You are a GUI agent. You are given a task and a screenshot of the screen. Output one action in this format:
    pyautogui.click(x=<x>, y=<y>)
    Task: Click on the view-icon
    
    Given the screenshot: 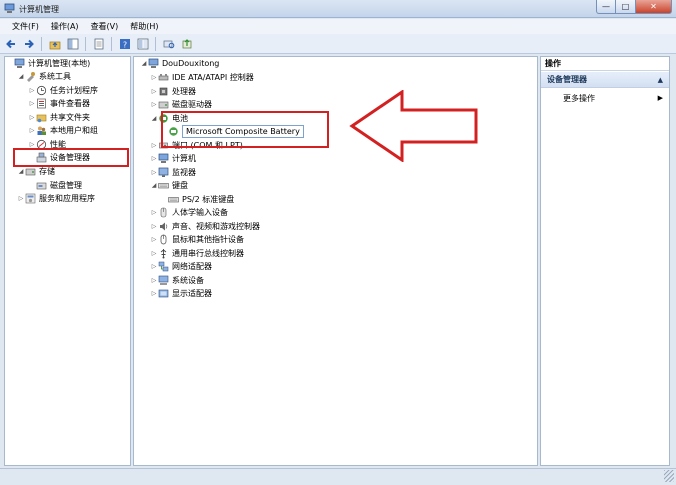 What is the action you would take?
    pyautogui.click(x=142, y=43)
    